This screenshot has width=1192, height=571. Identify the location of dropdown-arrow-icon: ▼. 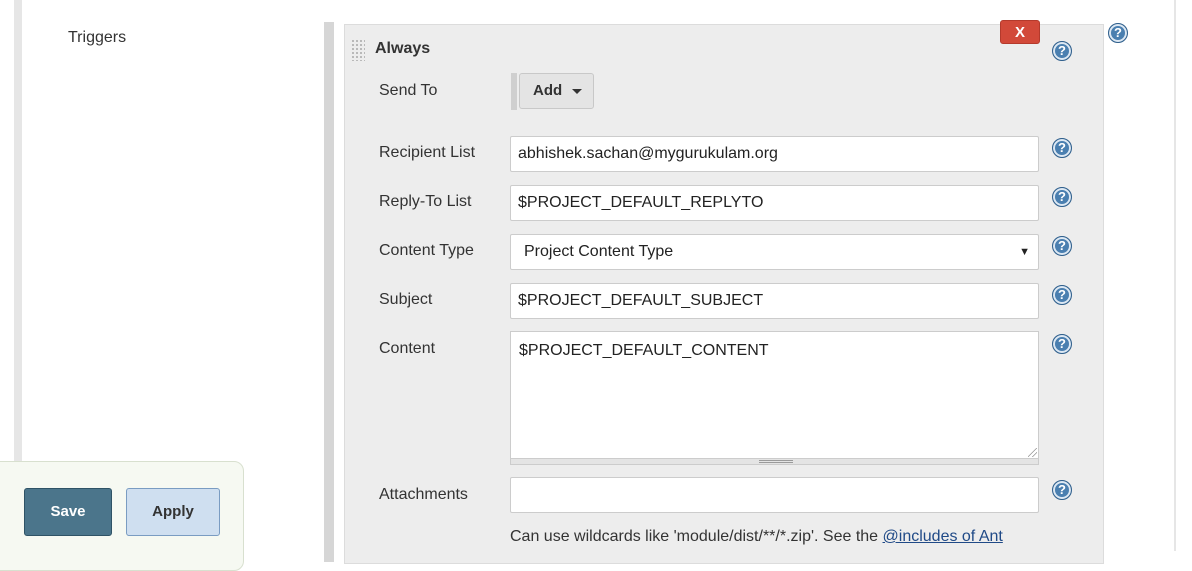
(1024, 252).